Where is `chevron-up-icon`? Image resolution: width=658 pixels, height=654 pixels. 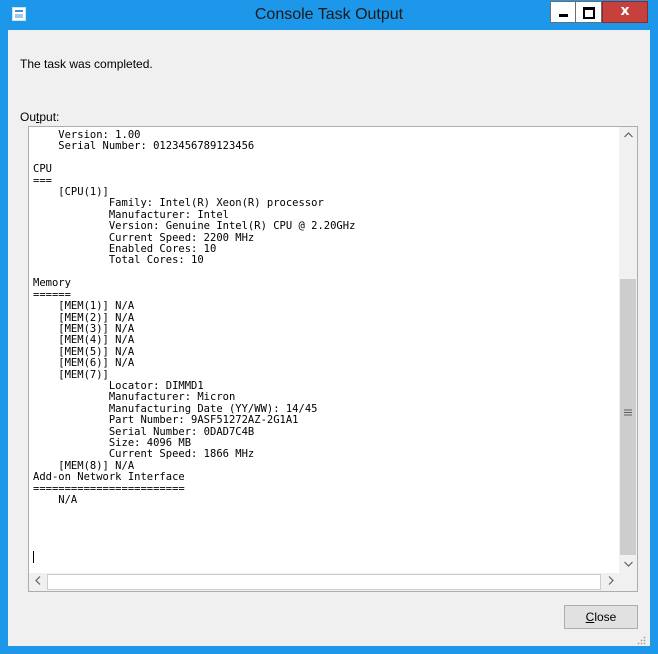 chevron-up-icon is located at coordinates (628, 135).